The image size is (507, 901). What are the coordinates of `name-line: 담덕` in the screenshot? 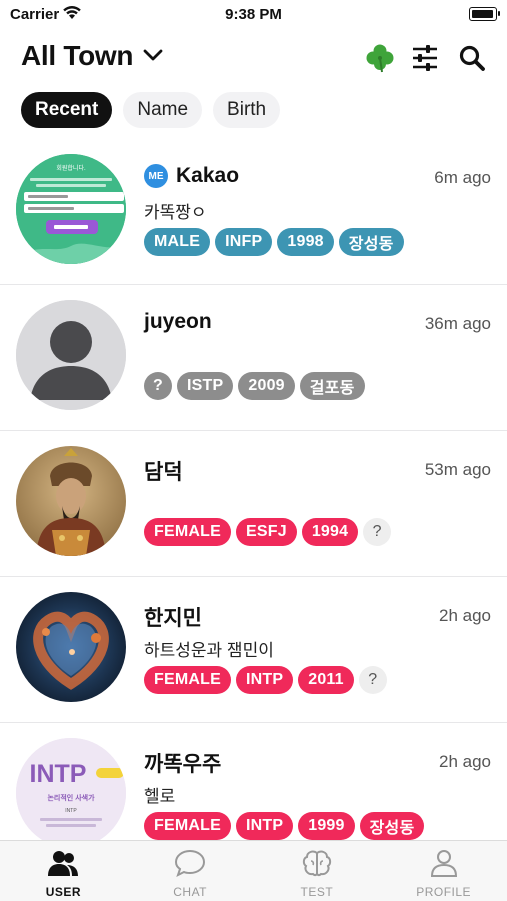 It's located at (163, 471).